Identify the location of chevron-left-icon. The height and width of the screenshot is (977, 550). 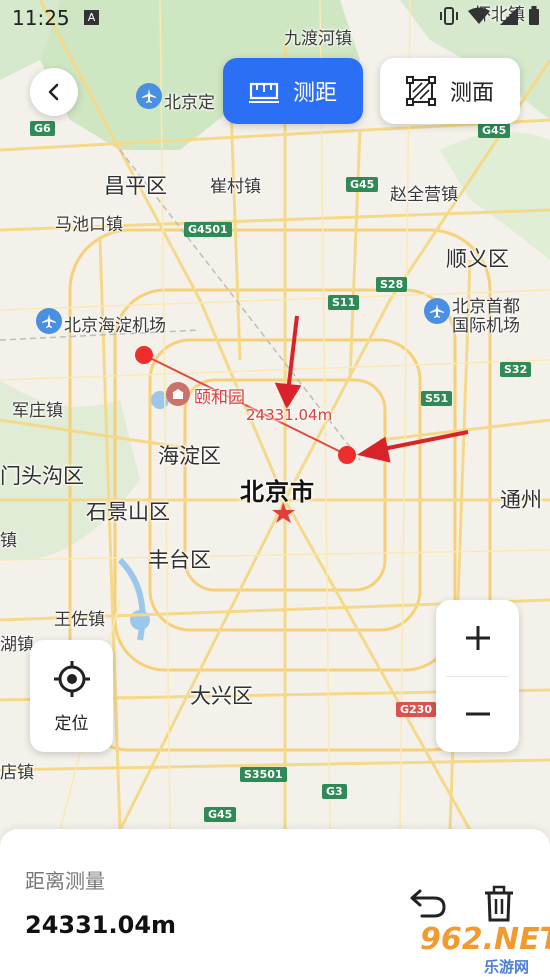
(53, 92).